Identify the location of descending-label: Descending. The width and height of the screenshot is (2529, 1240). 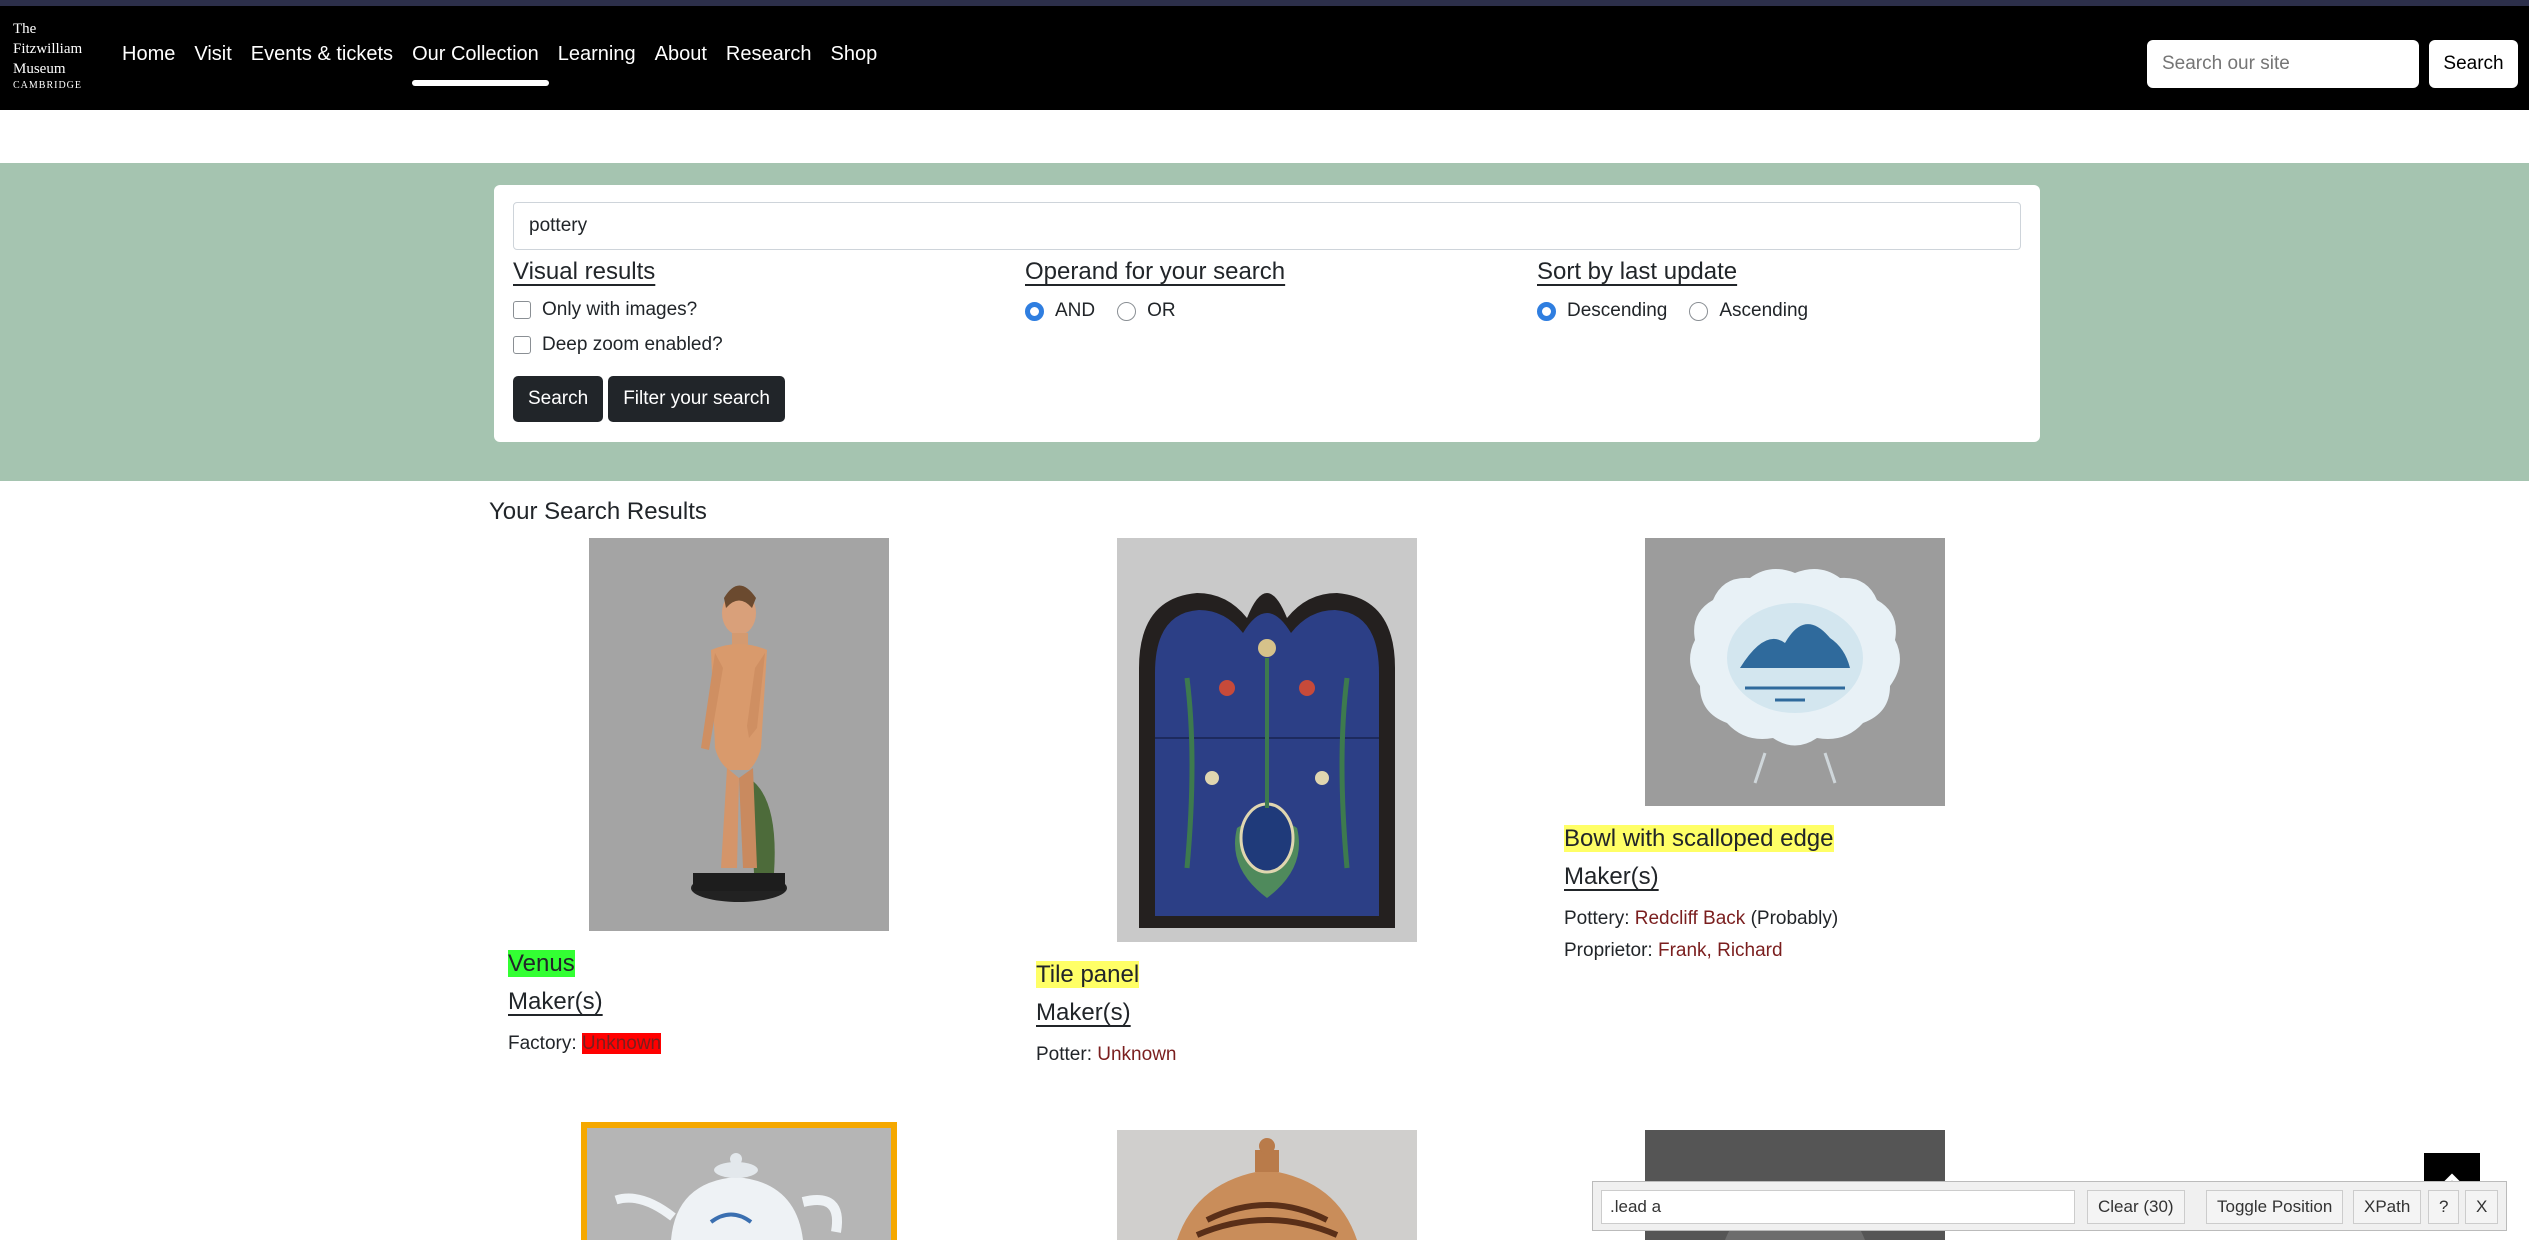
(1617, 310).